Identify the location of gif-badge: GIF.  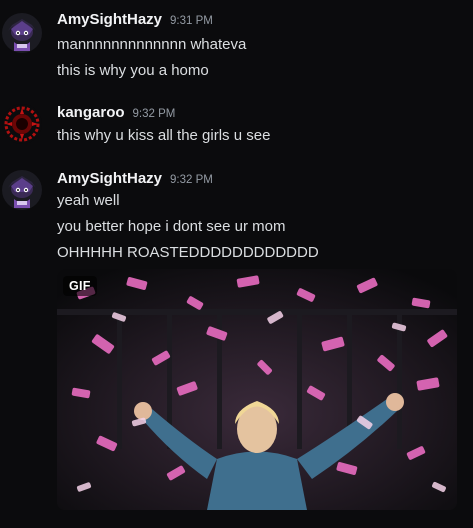
(80, 286).